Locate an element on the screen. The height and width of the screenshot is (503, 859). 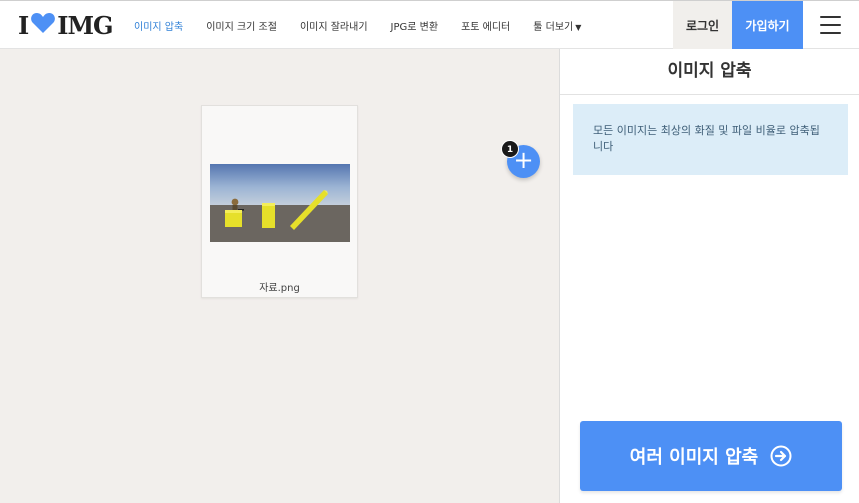
arrow-right-circle-icon is located at coordinates (781, 456).